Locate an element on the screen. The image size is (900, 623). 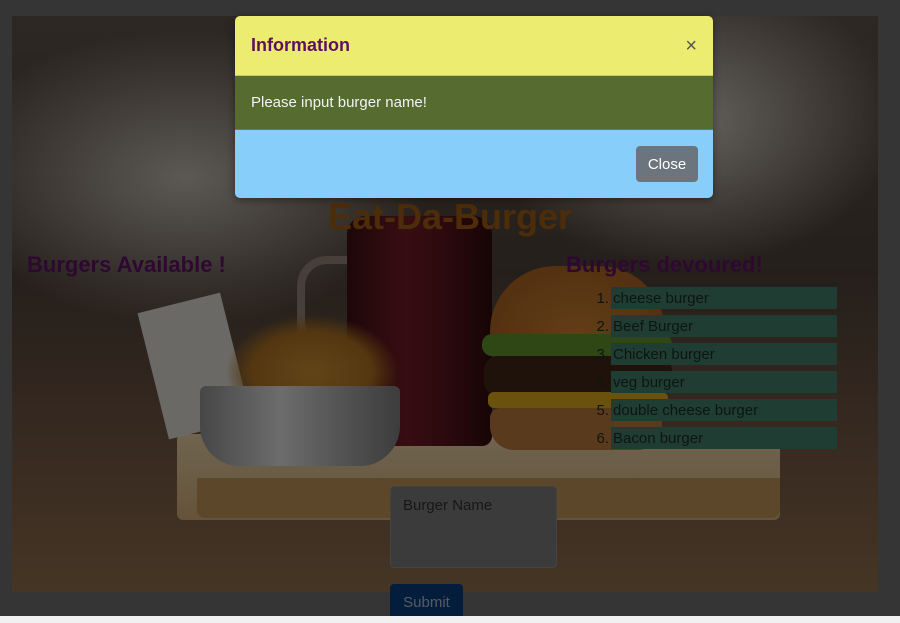
modal-header: Information × is located at coordinates (474, 46).